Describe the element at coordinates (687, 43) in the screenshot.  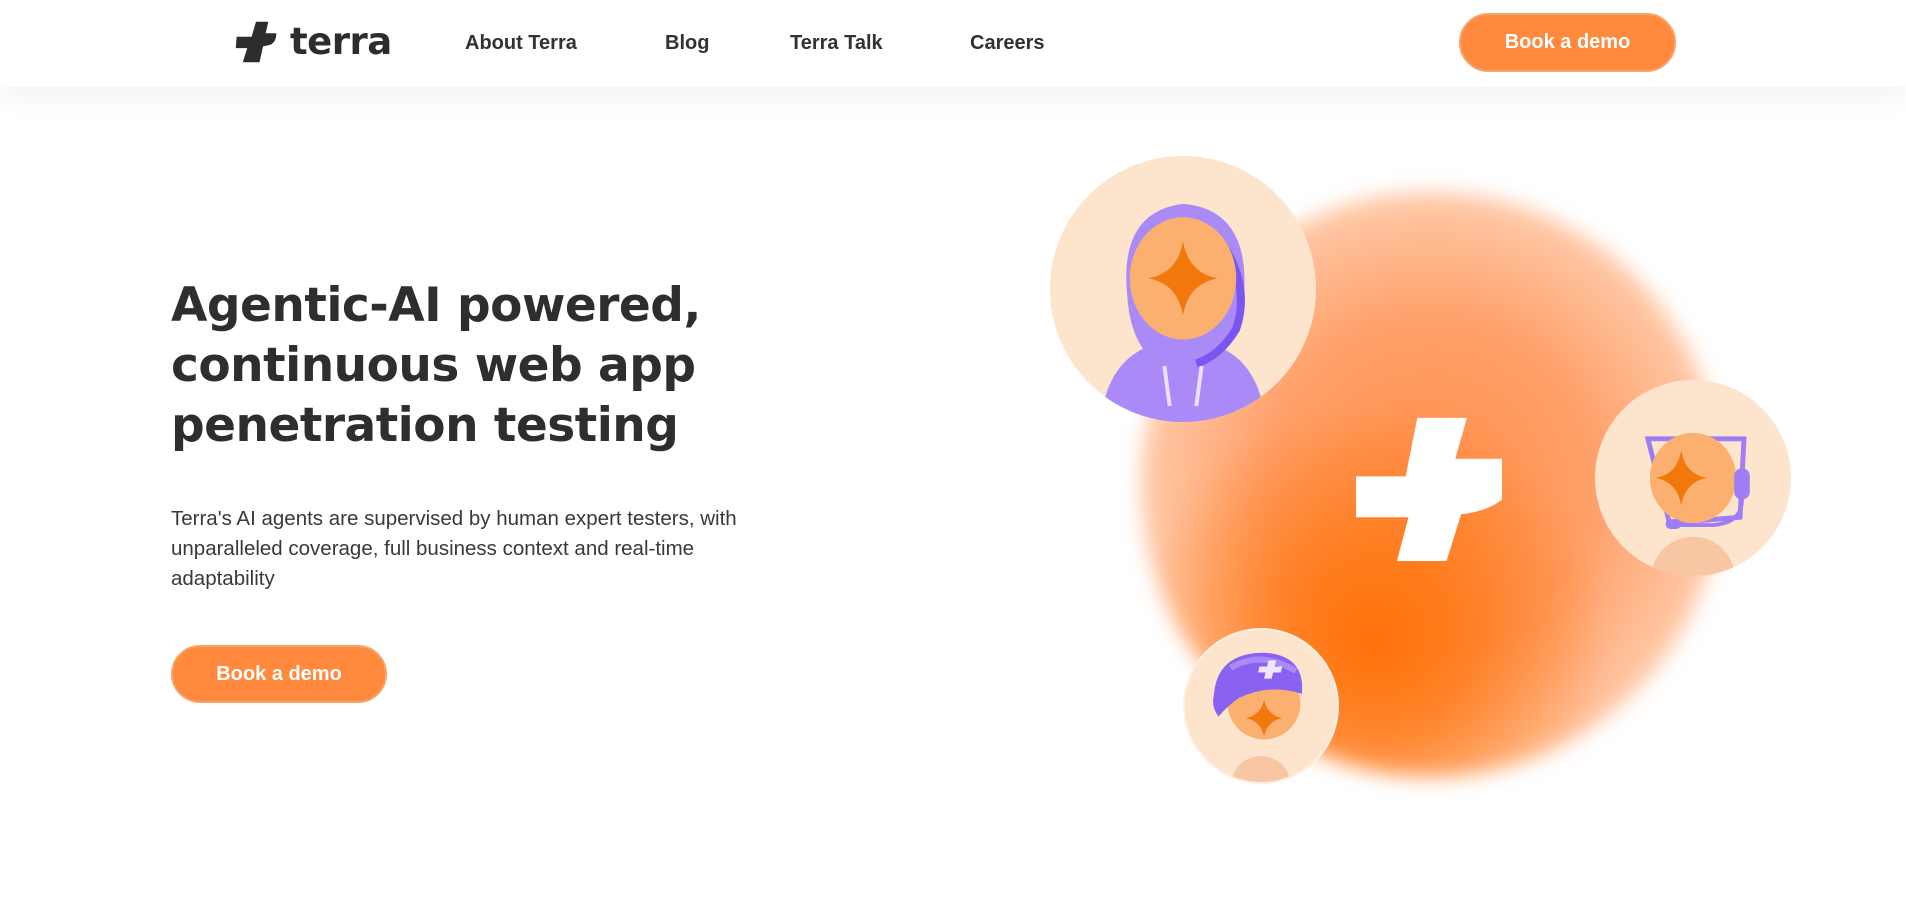
I see `nav-link-blog: Blog` at that location.